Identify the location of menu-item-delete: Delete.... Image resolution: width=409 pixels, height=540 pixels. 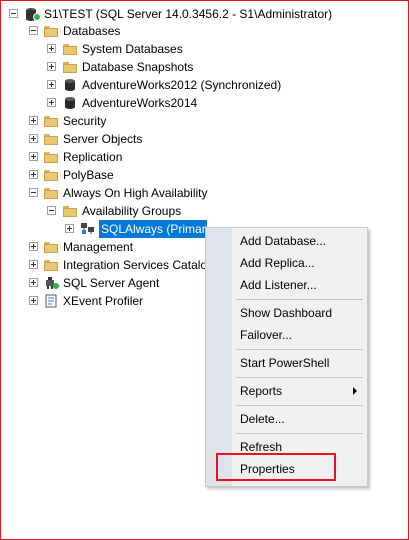
(262, 419).